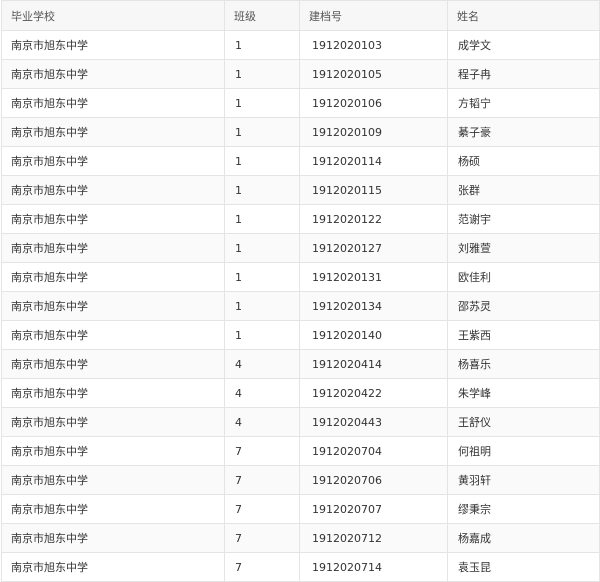 The image size is (600, 582). Describe the element at coordinates (523, 45) in the screenshot. I see `cell-name: 成学文` at that location.